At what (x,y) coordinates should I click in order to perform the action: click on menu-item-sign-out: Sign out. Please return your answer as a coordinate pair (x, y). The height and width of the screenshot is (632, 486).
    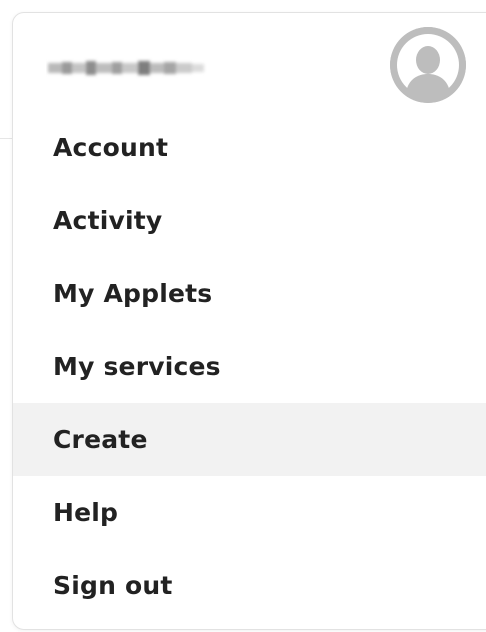
    Looking at the image, I should click on (249, 585).